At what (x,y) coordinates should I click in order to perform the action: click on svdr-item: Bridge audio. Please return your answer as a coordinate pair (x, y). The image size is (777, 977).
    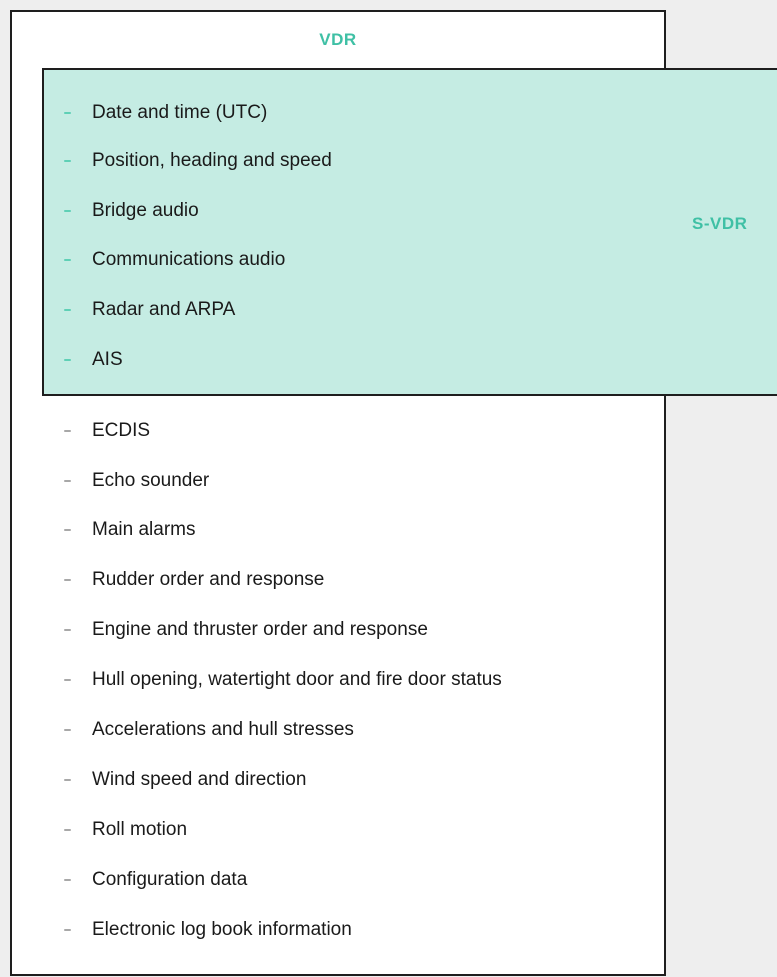
    Looking at the image, I should click on (131, 211).